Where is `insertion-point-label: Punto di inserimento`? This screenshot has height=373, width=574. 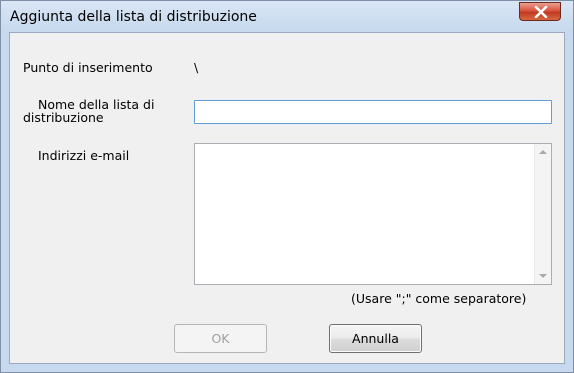
insertion-point-label: Punto di inserimento is located at coordinates (88, 67).